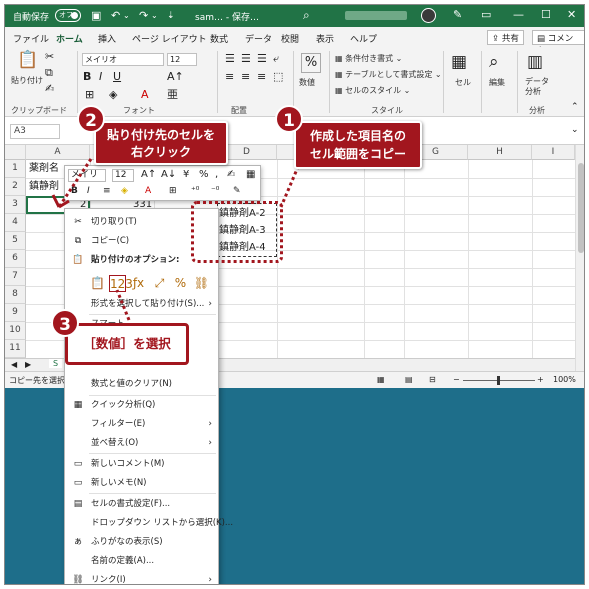 This screenshot has height=589, width=589. Describe the element at coordinates (216, 174) in the screenshot. I see `mini-comma-icon: ,` at that location.